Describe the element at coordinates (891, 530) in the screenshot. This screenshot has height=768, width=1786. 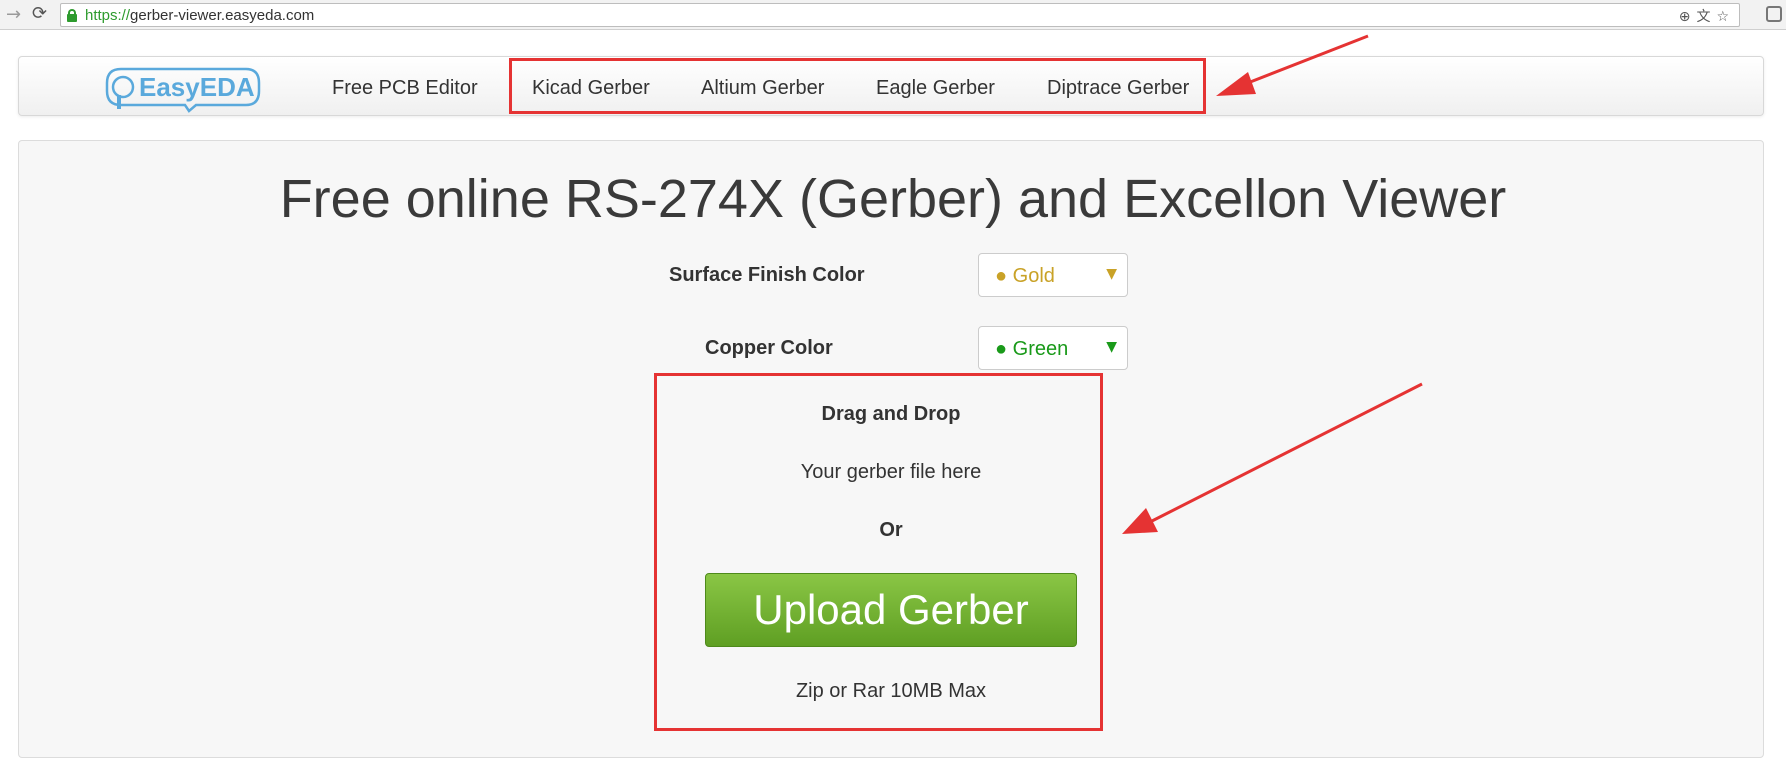
I see `drop-zone-or: Or` at that location.